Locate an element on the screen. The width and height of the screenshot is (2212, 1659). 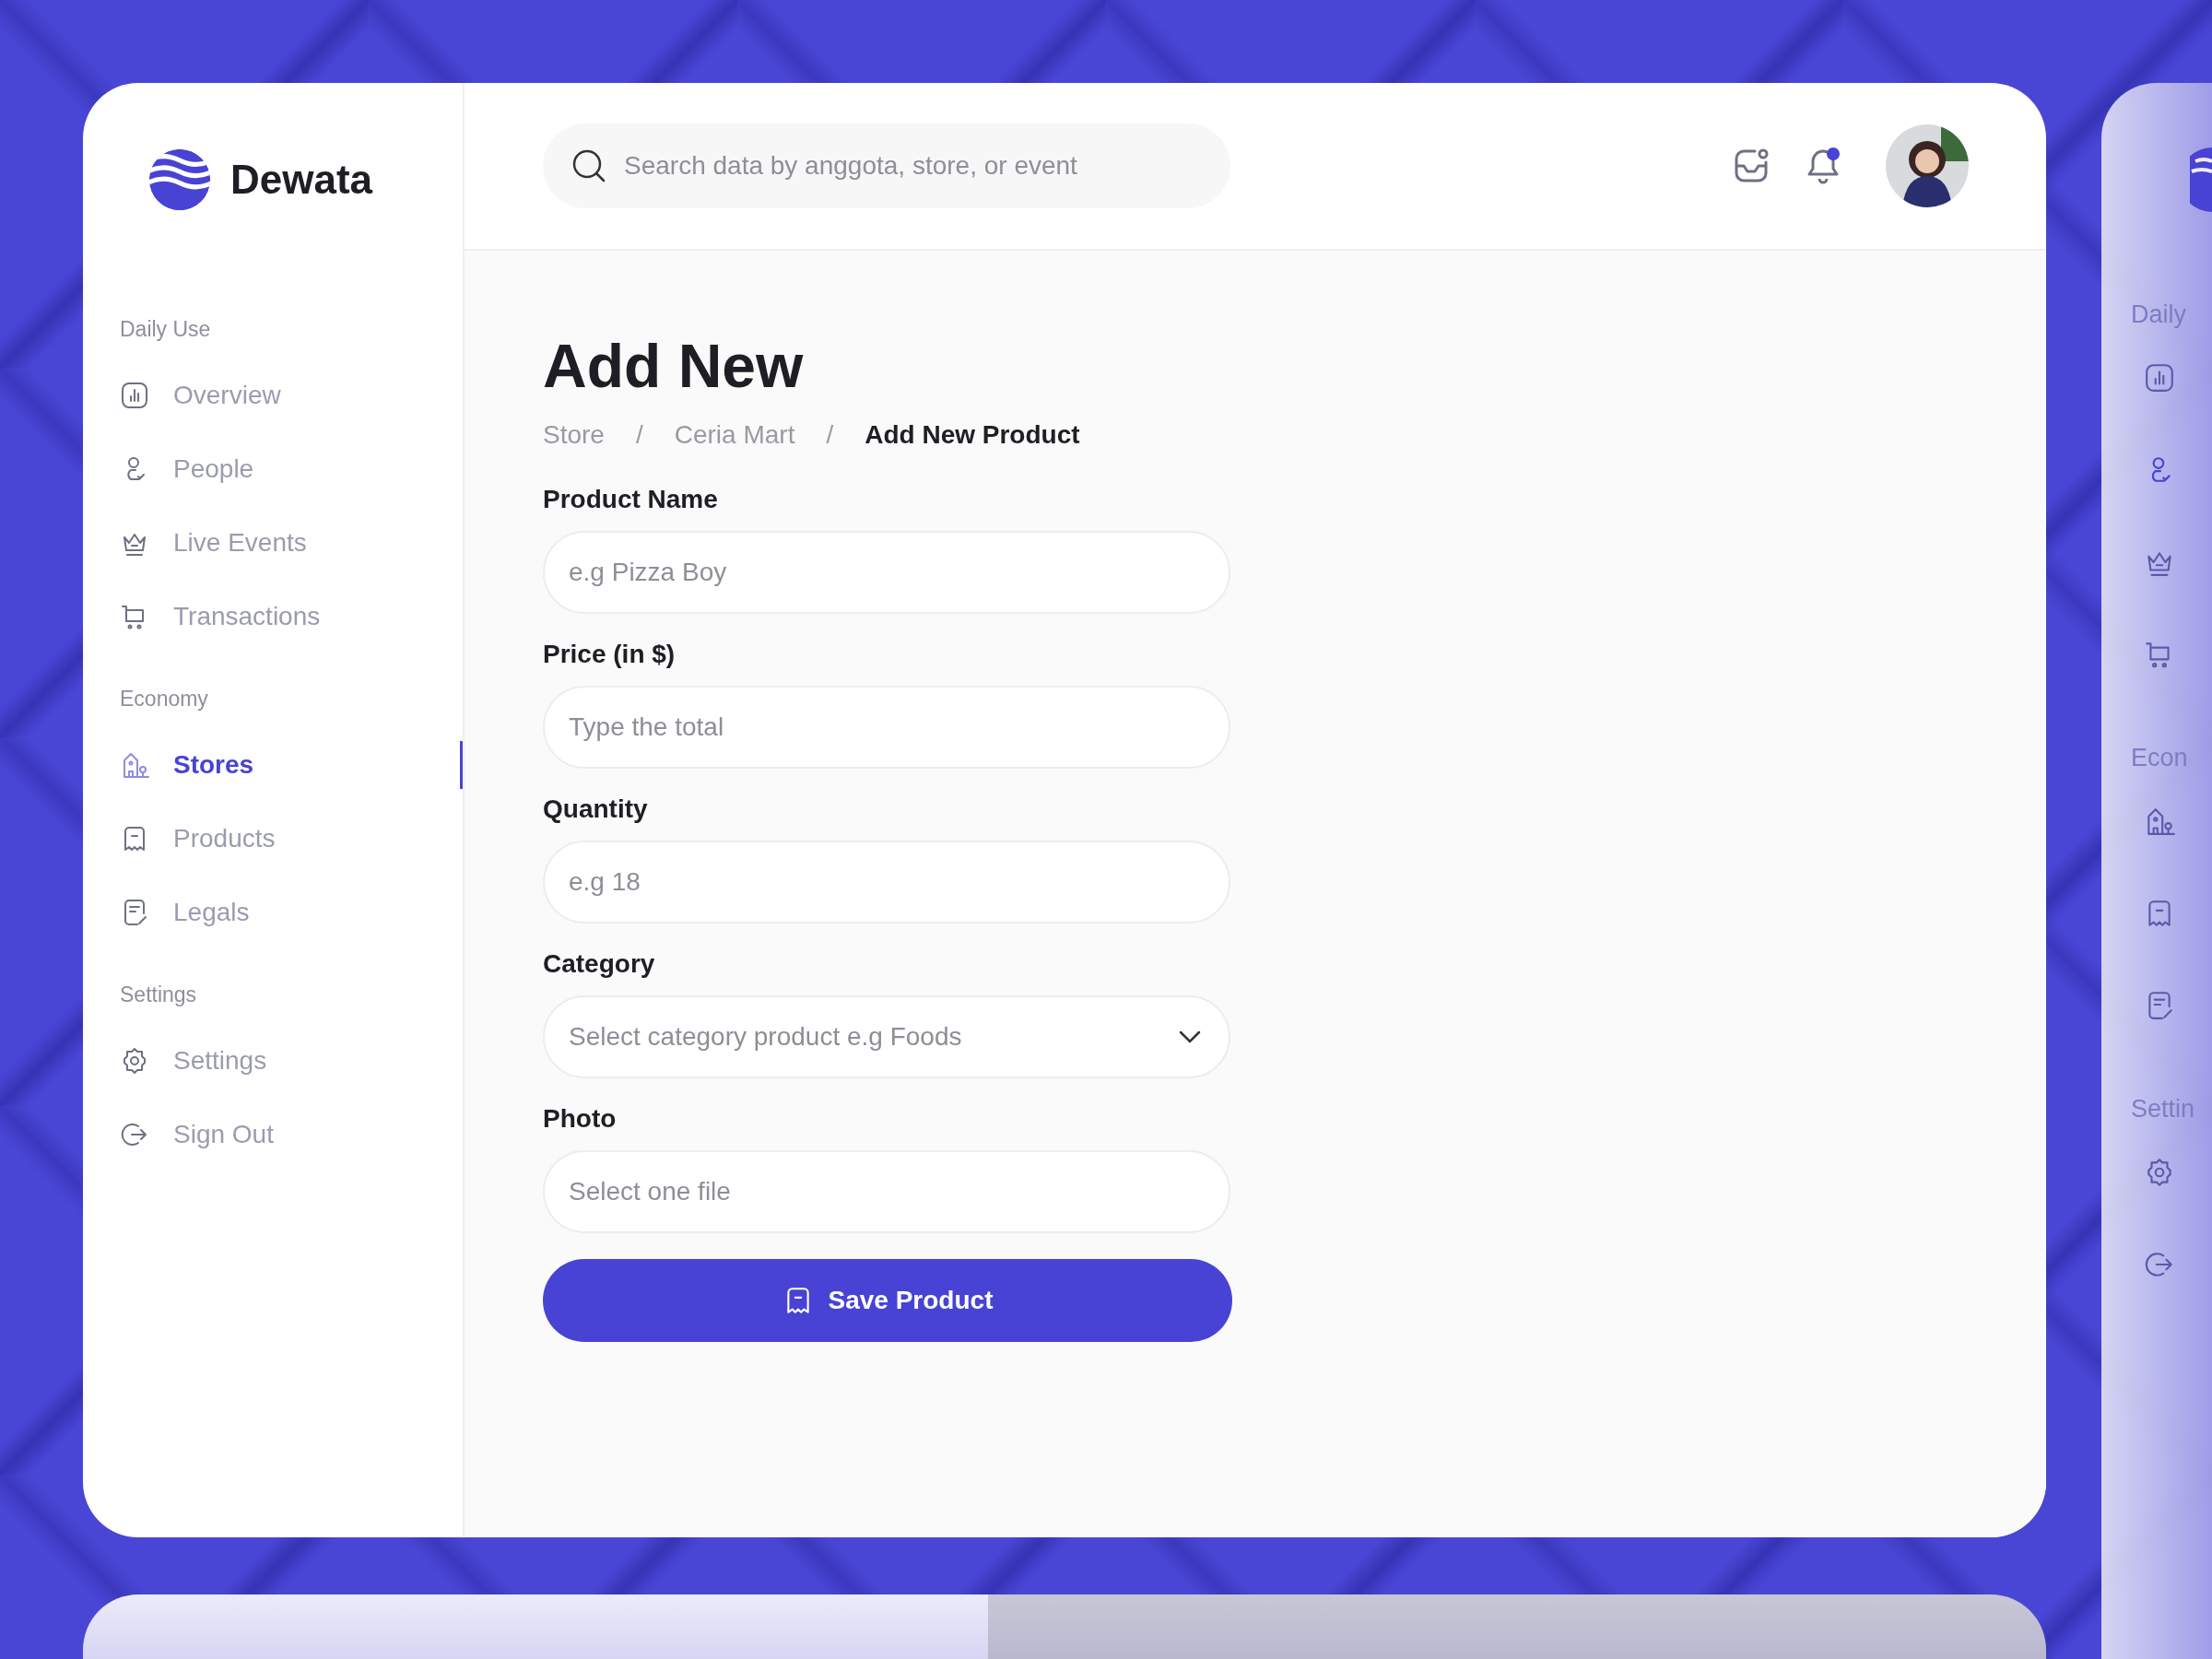
sidebar-item: Sign Out is located at coordinates (291, 1134).